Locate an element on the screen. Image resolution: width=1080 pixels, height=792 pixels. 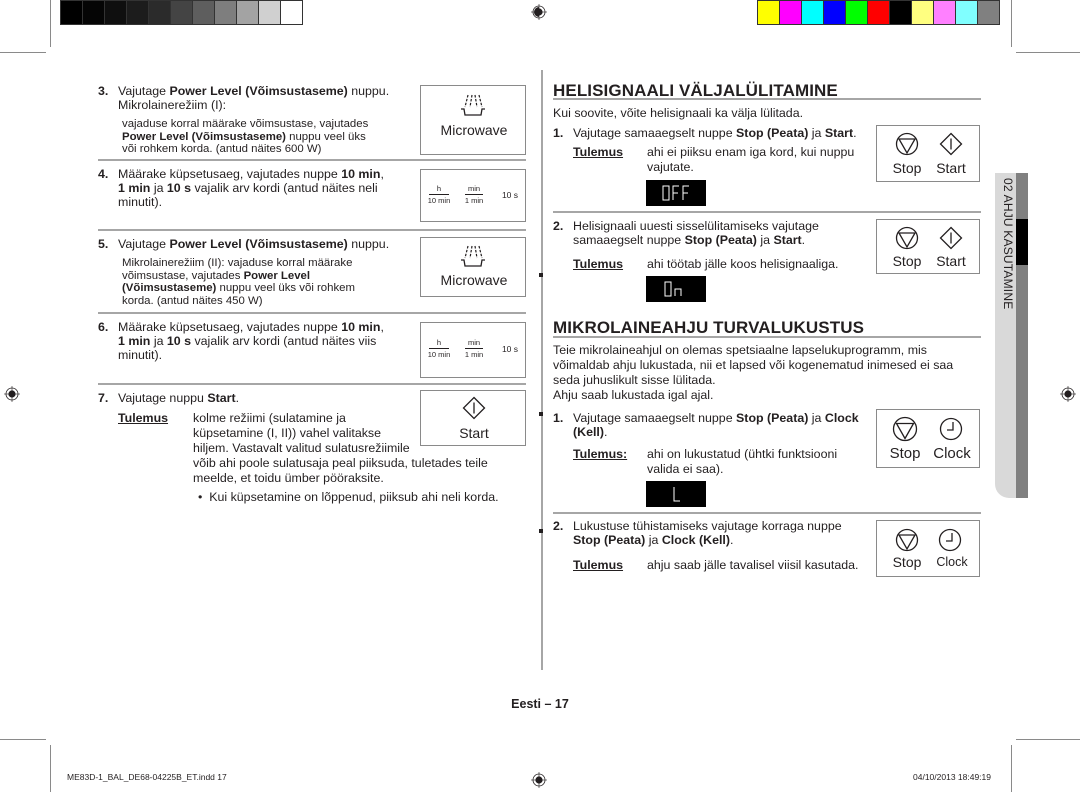
text: nuppu veel üks või rohkem is located at coordinates (285, 288).